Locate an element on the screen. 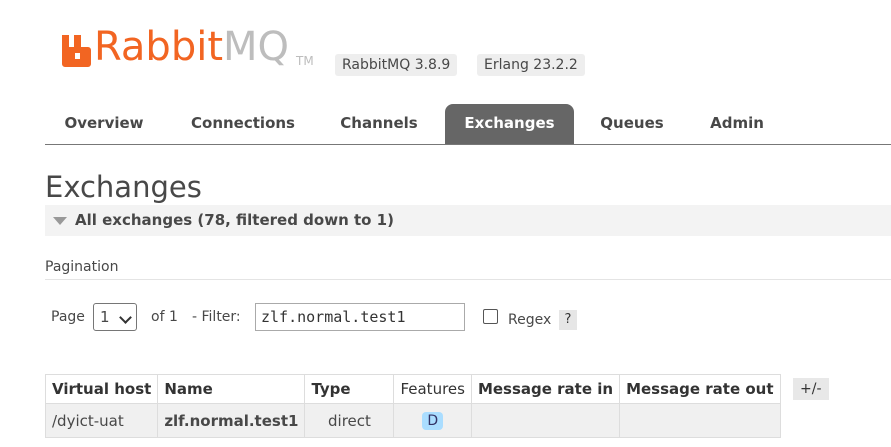 Image resolution: width=891 pixels, height=447 pixels. table-row: /dyict-uat zlf.normal.test1 direct D is located at coordinates (412, 420).